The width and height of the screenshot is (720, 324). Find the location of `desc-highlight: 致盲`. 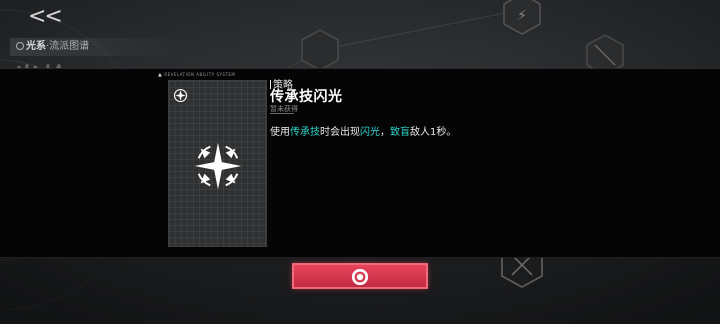

desc-highlight: 致盲 is located at coordinates (400, 132).